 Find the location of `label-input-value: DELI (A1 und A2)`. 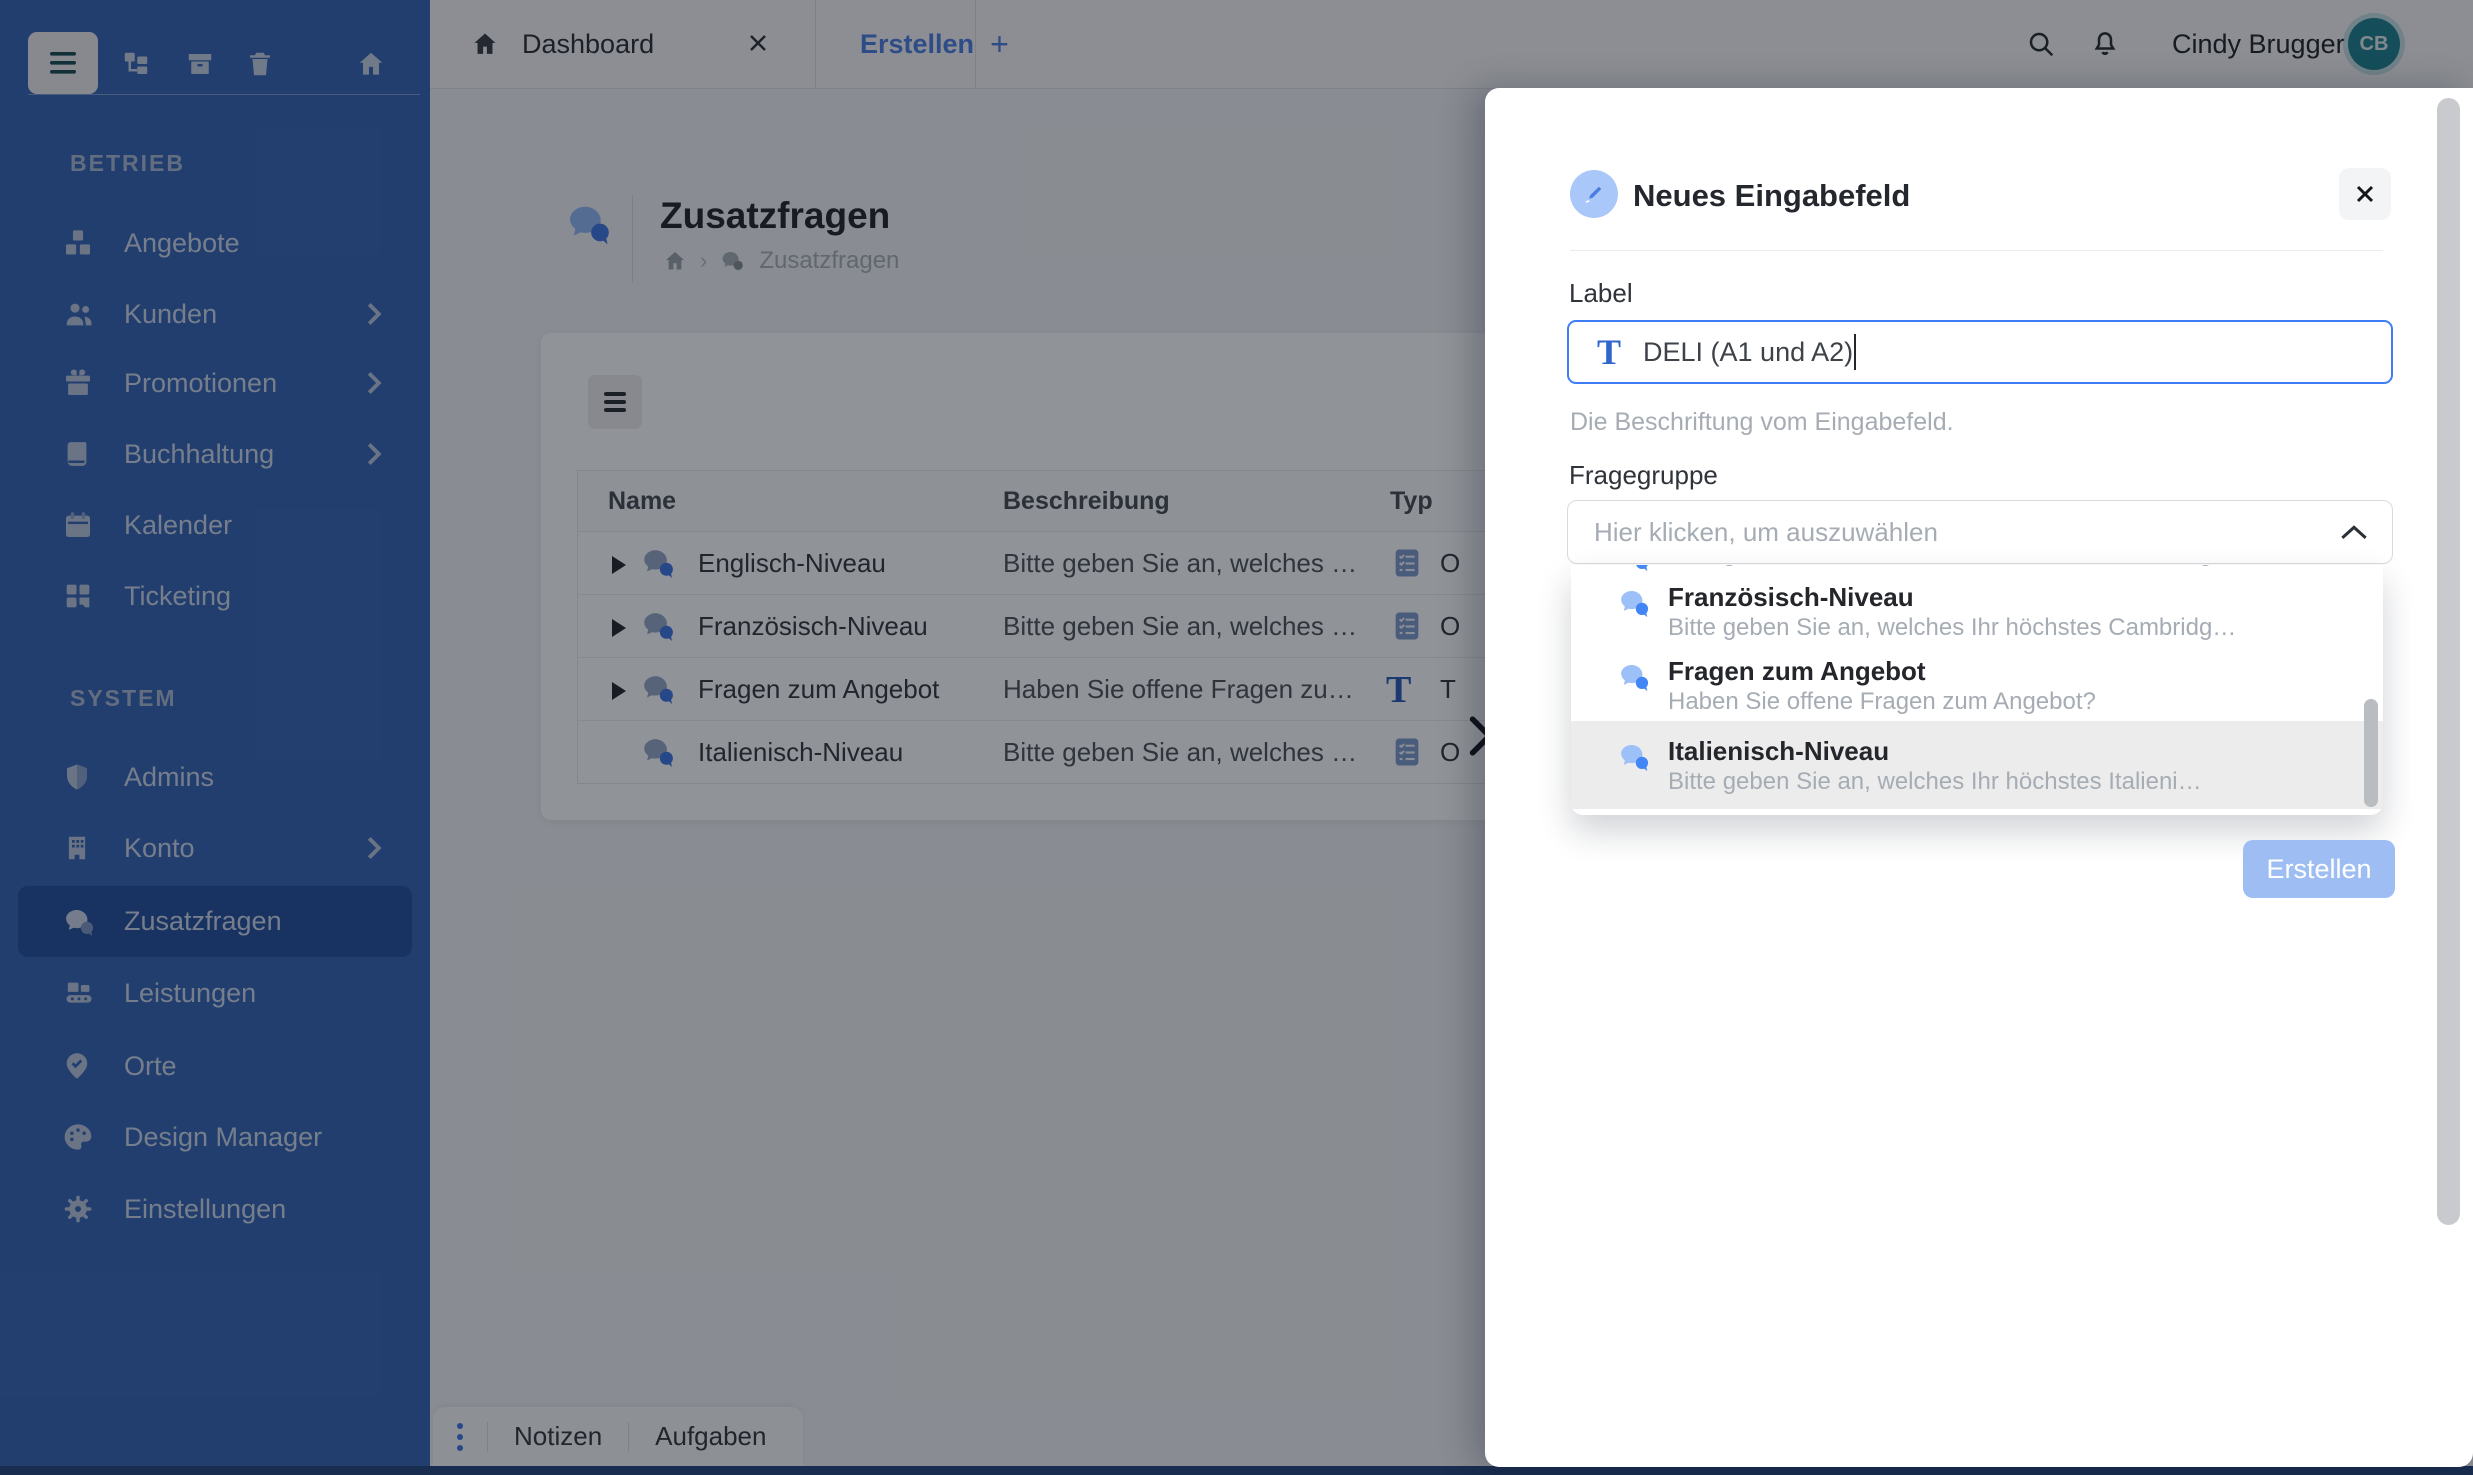

label-input-value: DELI (A1 und A2) is located at coordinates (1748, 351).